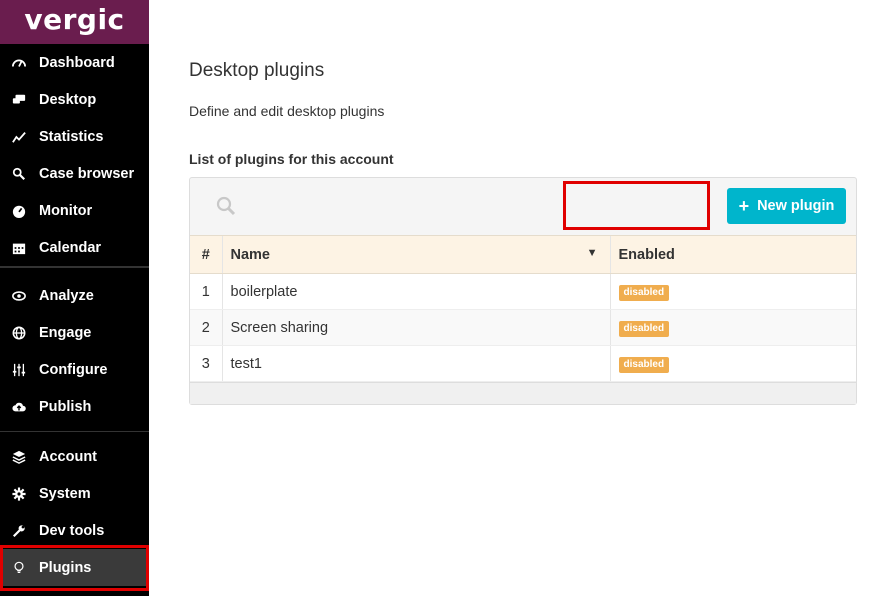 This screenshot has height=596, width=883. I want to click on table-row: 3 test1 disabled, so click(523, 363).